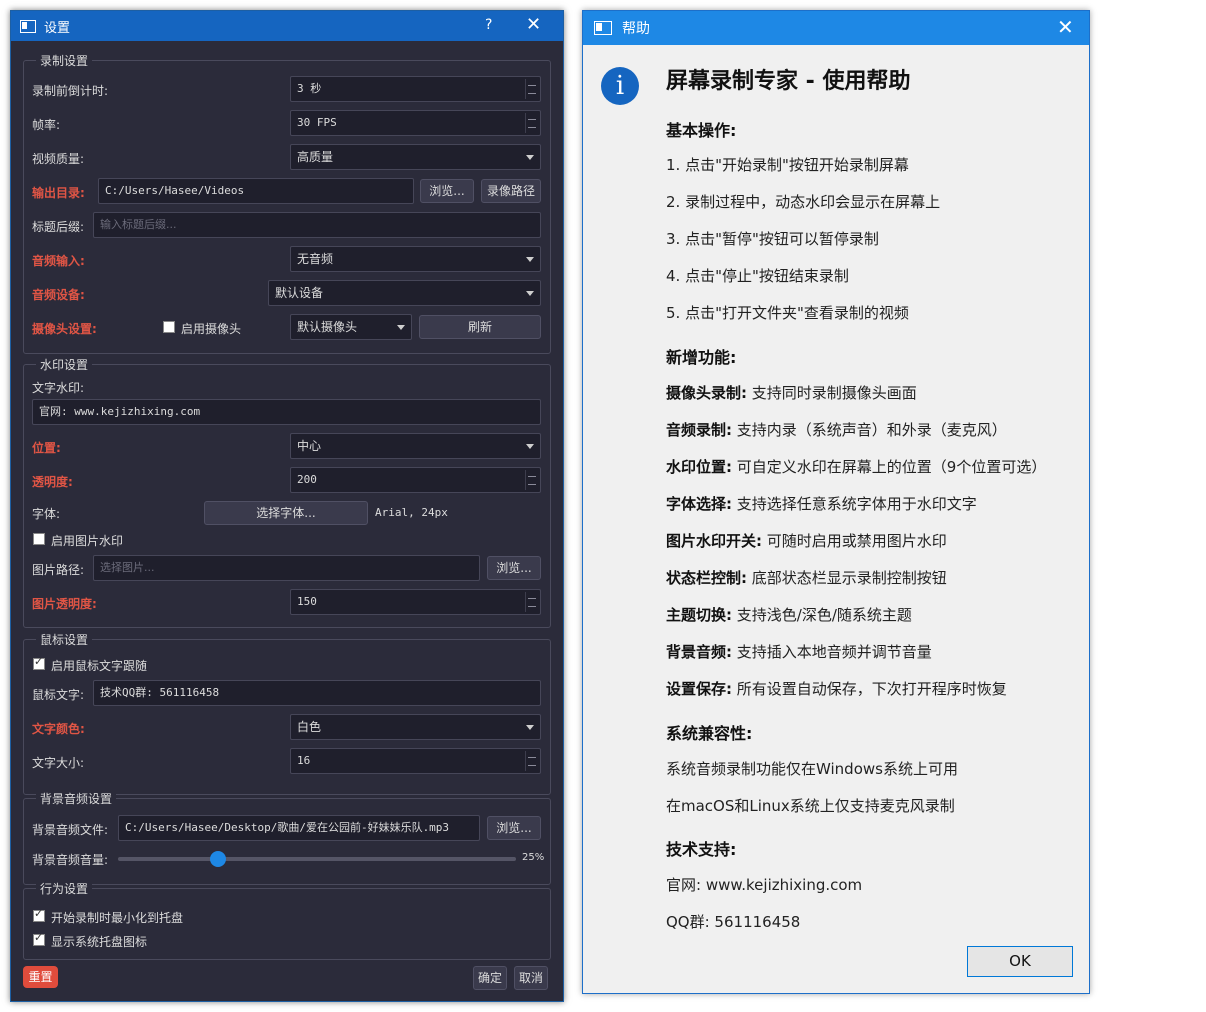  Describe the element at coordinates (351, 327) in the screenshot. I see `camera-combo: 默认摄像头` at that location.